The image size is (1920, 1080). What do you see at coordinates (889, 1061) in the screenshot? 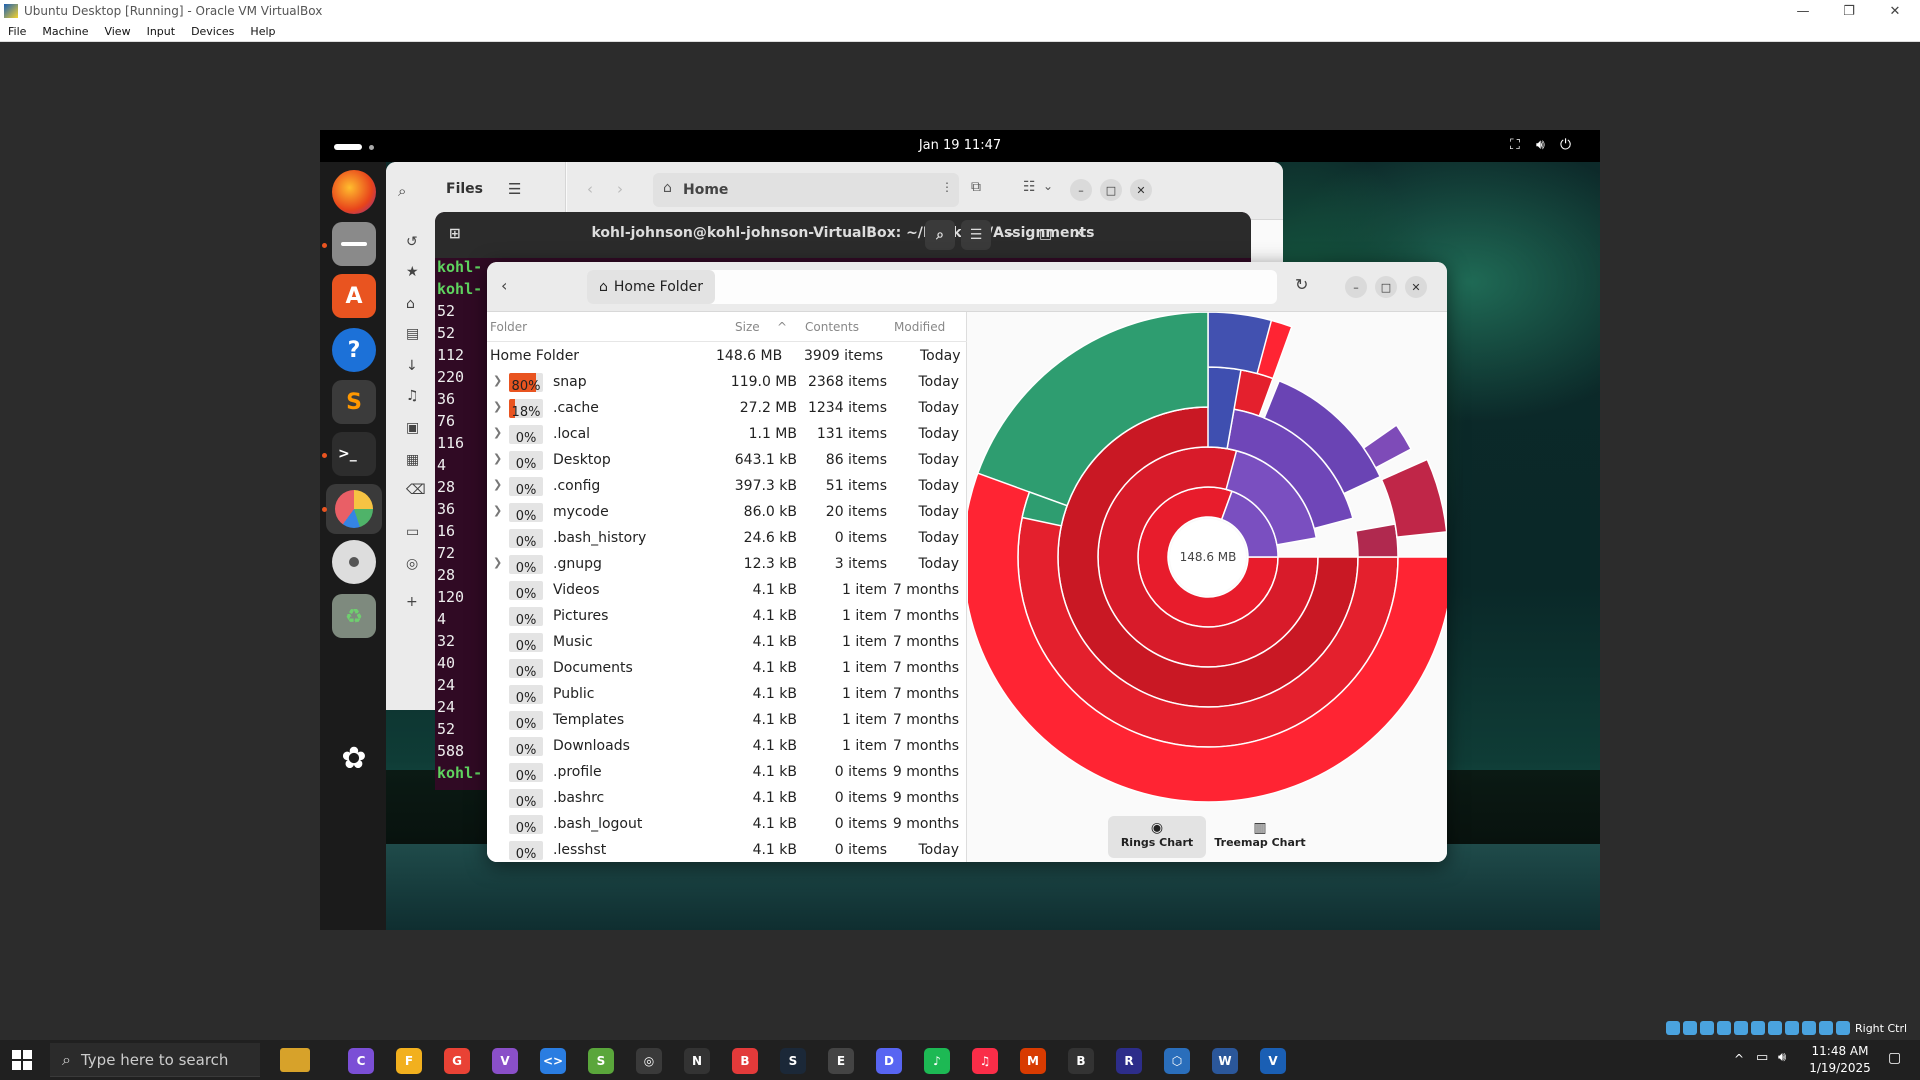
I see `discord-icon: D` at bounding box center [889, 1061].